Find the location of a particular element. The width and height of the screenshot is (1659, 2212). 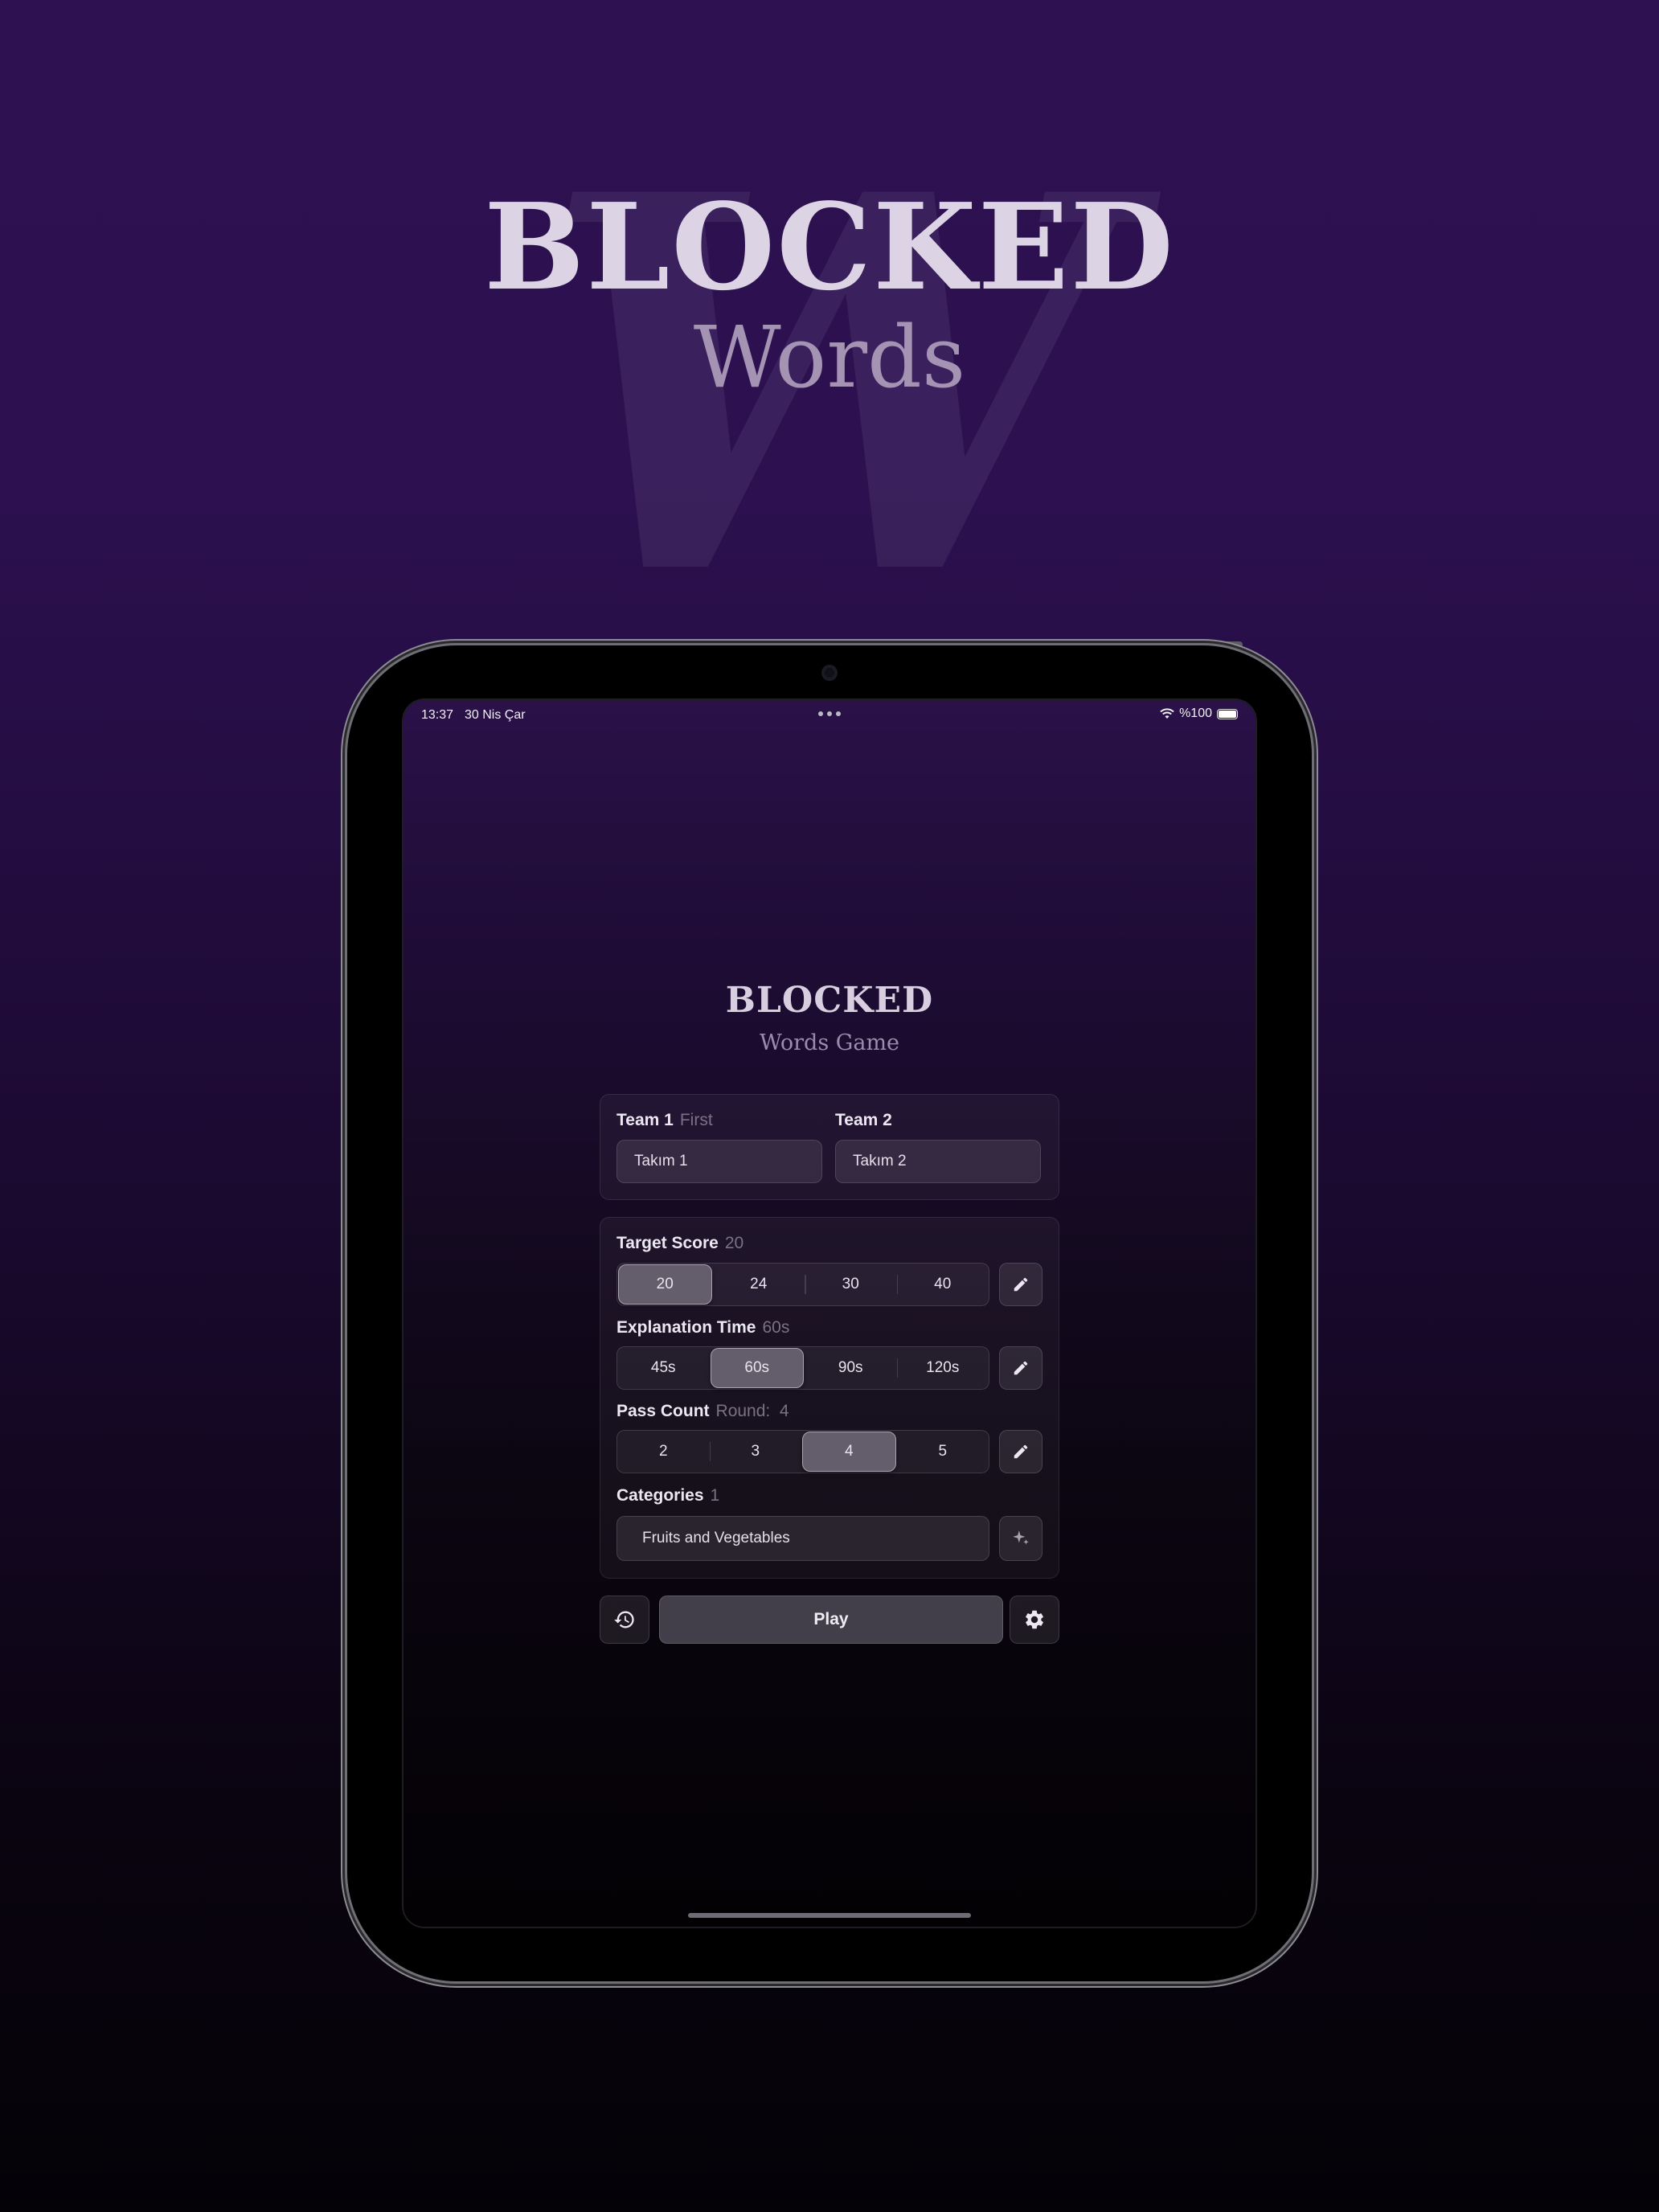

status-right: %100 is located at coordinates (1199, 714).